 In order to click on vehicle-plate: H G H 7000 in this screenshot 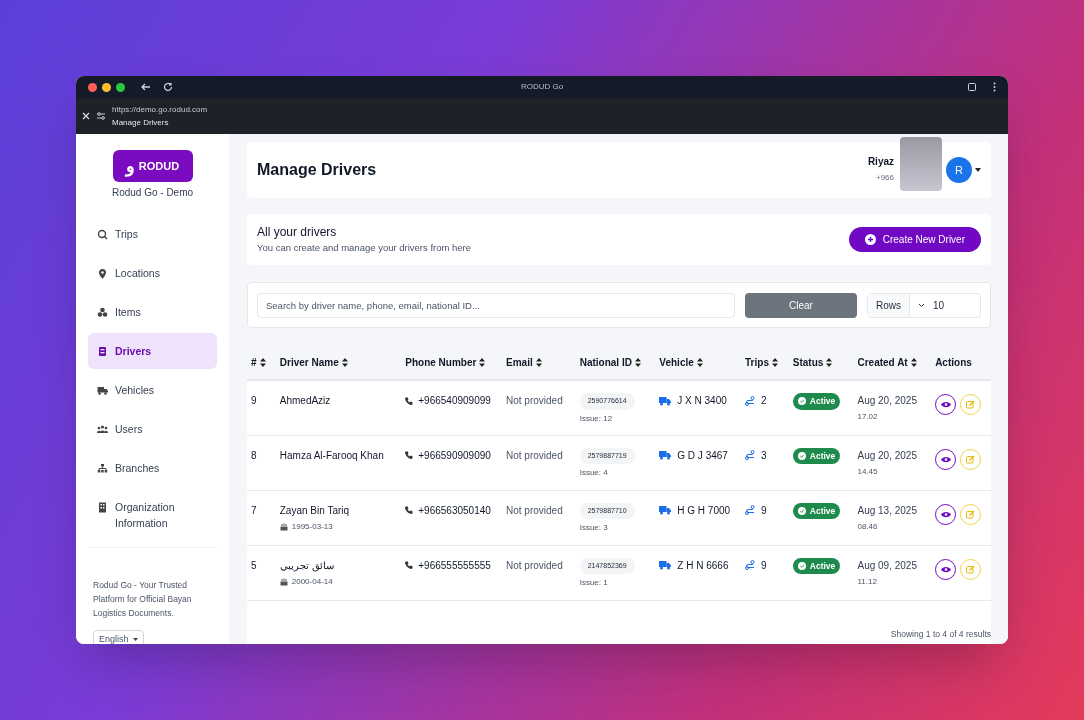, I will do `click(704, 510)`.